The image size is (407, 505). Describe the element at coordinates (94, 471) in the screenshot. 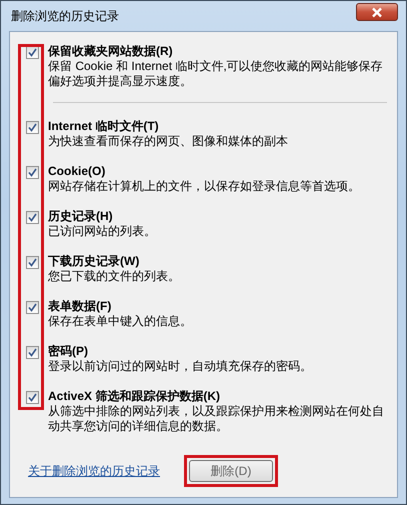

I see `help-link: 关于删除浏览的历史记录` at that location.